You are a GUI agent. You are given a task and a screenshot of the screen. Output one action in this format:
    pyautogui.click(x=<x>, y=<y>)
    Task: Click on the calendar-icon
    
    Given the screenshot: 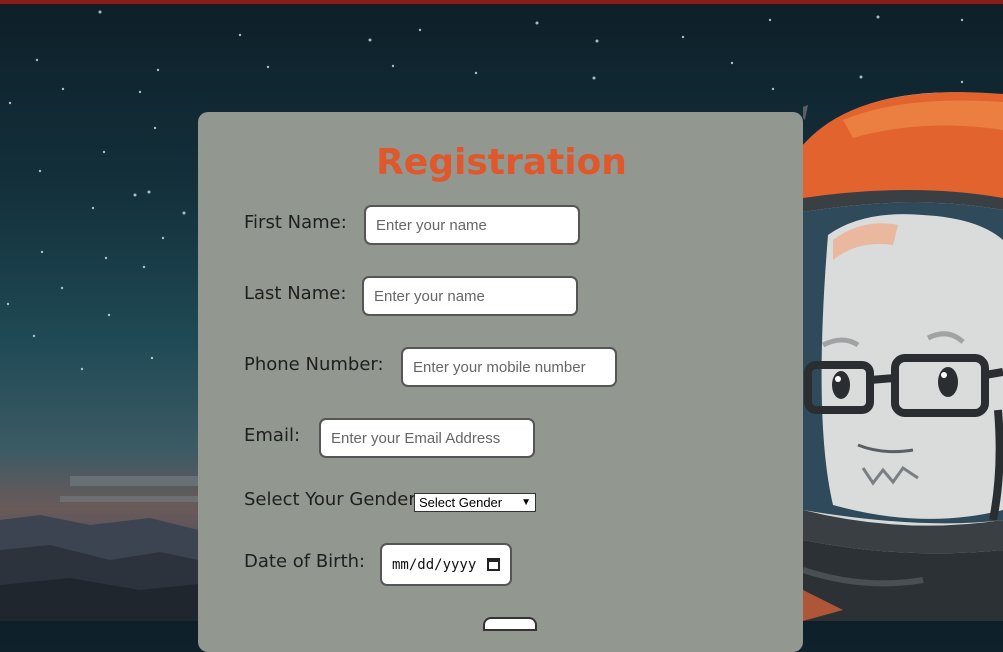 What is the action you would take?
    pyautogui.click(x=493, y=564)
    